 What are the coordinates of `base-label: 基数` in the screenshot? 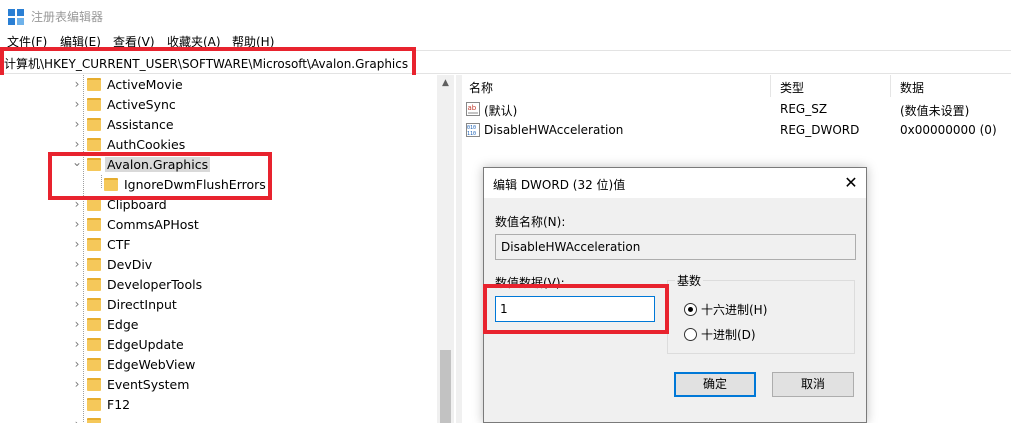 It's located at (689, 280).